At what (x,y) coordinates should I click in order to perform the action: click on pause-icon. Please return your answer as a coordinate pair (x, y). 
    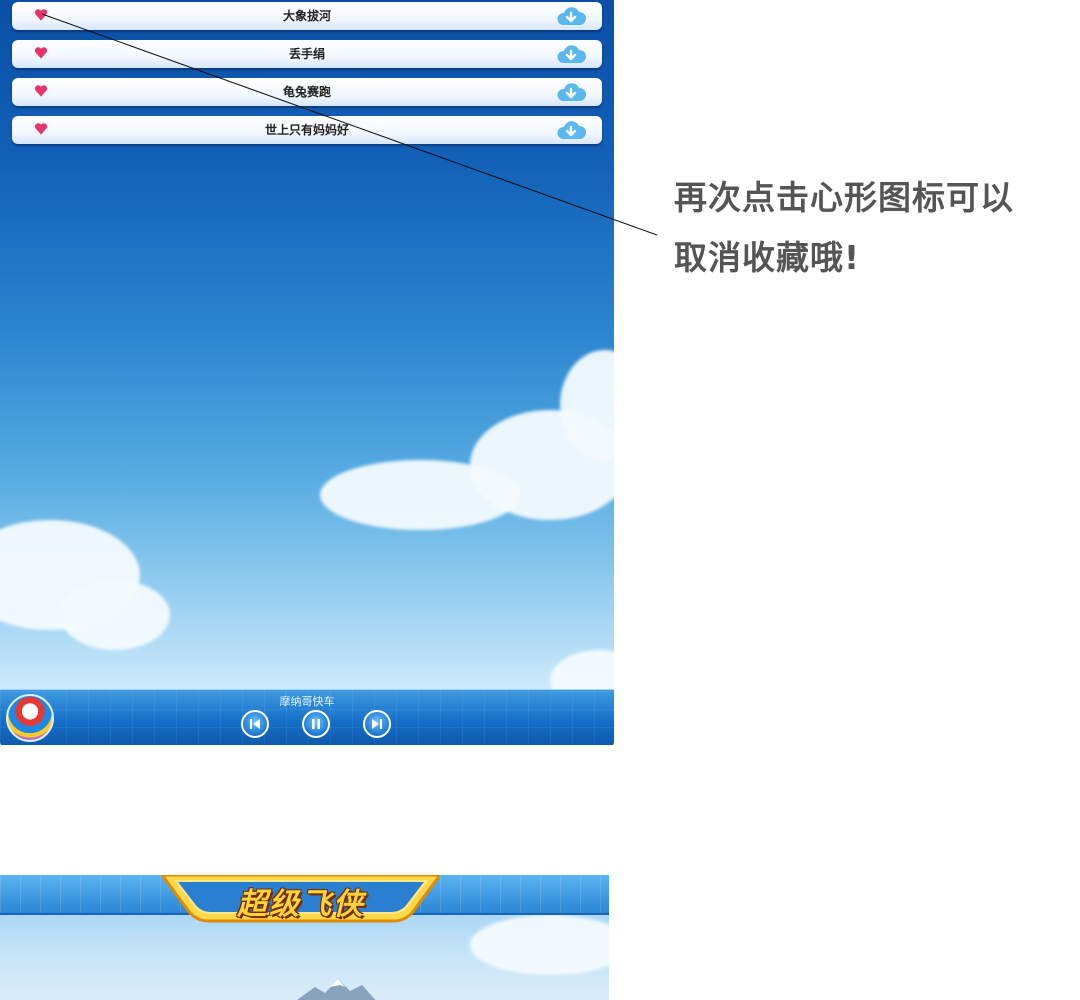
    Looking at the image, I should click on (316, 724).